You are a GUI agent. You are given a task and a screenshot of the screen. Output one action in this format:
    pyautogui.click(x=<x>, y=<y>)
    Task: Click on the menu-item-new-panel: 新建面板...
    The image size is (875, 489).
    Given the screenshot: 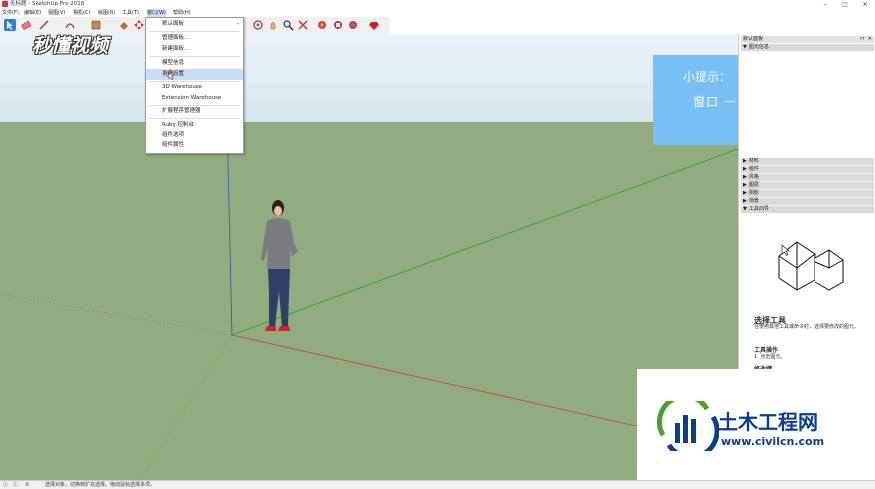 What is the action you would take?
    pyautogui.click(x=194, y=49)
    